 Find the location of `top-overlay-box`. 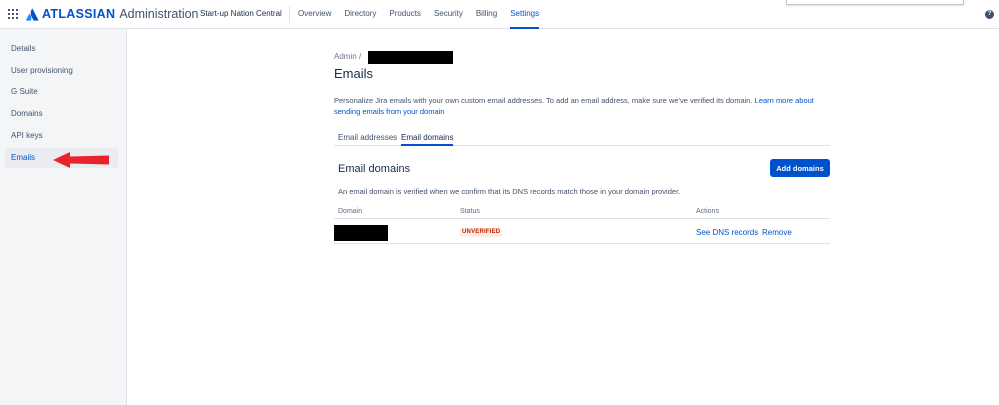

top-overlay-box is located at coordinates (875, 2).